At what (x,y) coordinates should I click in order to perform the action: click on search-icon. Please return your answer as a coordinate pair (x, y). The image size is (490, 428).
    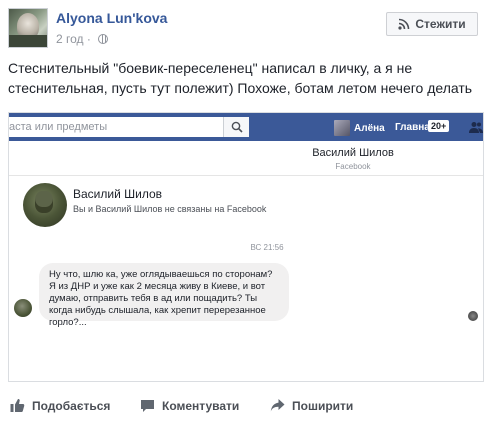
    Looking at the image, I should click on (237, 127).